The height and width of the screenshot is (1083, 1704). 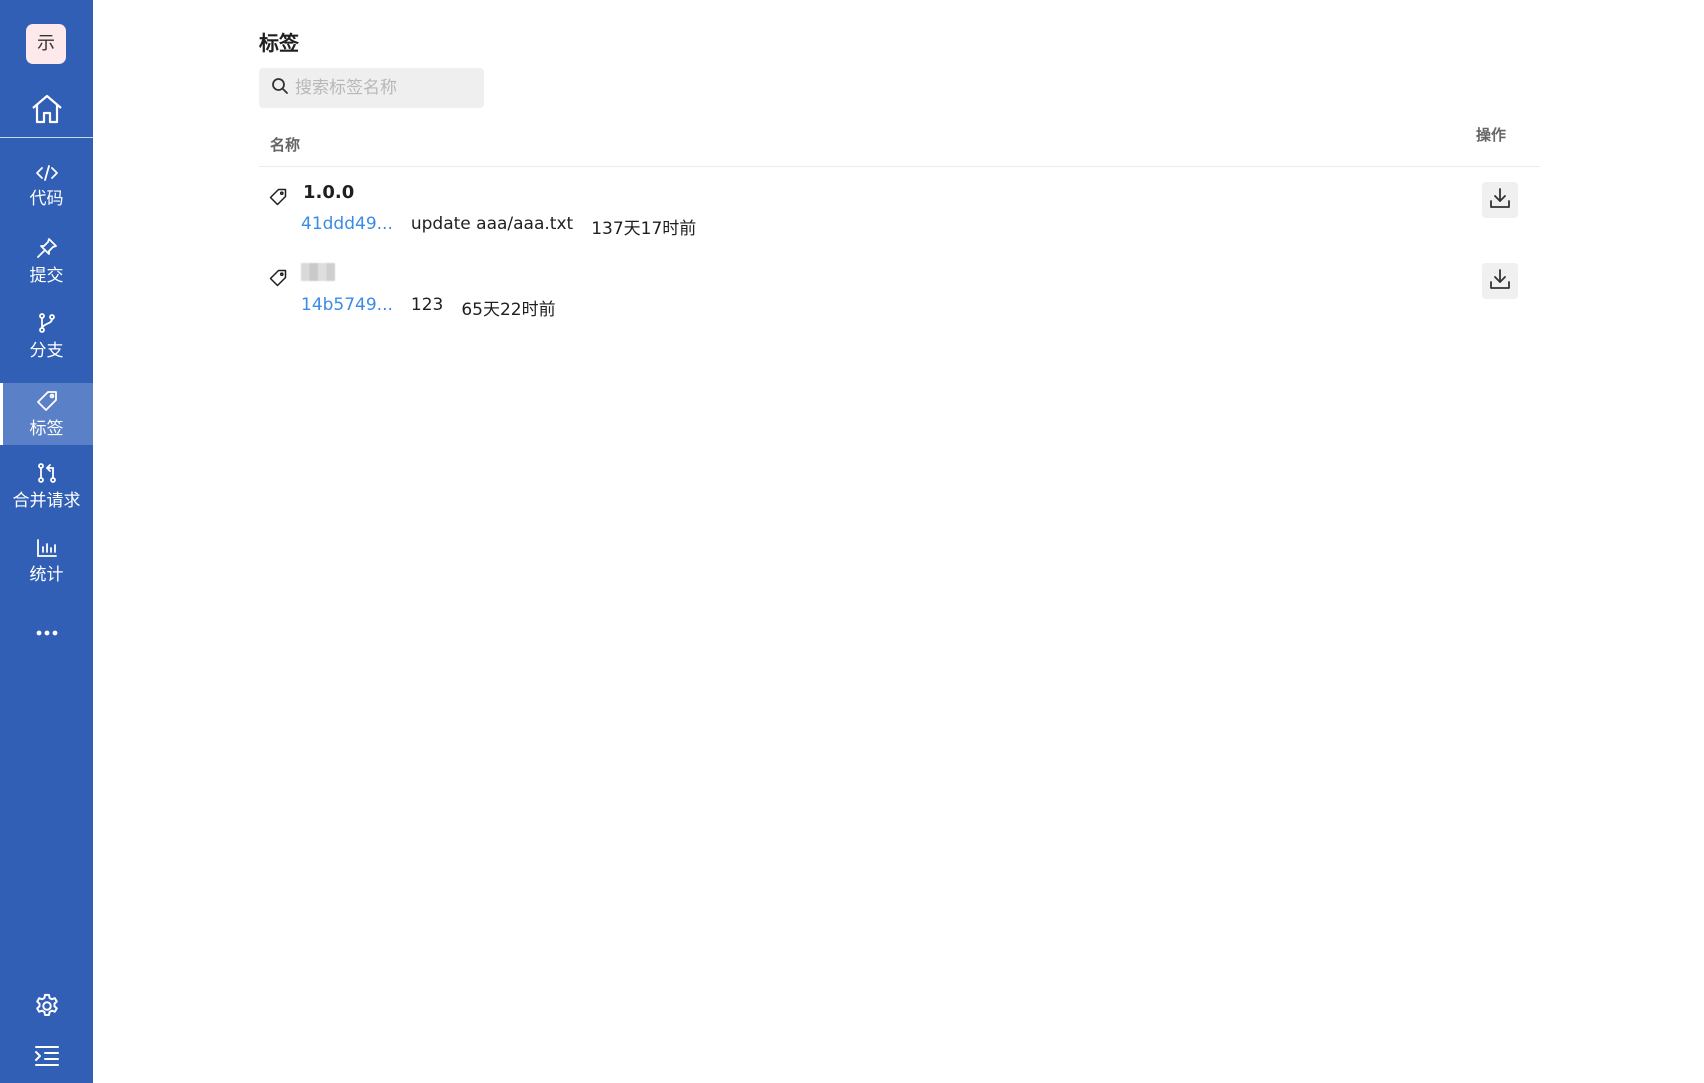 I want to click on search-box, so click(x=371, y=88).